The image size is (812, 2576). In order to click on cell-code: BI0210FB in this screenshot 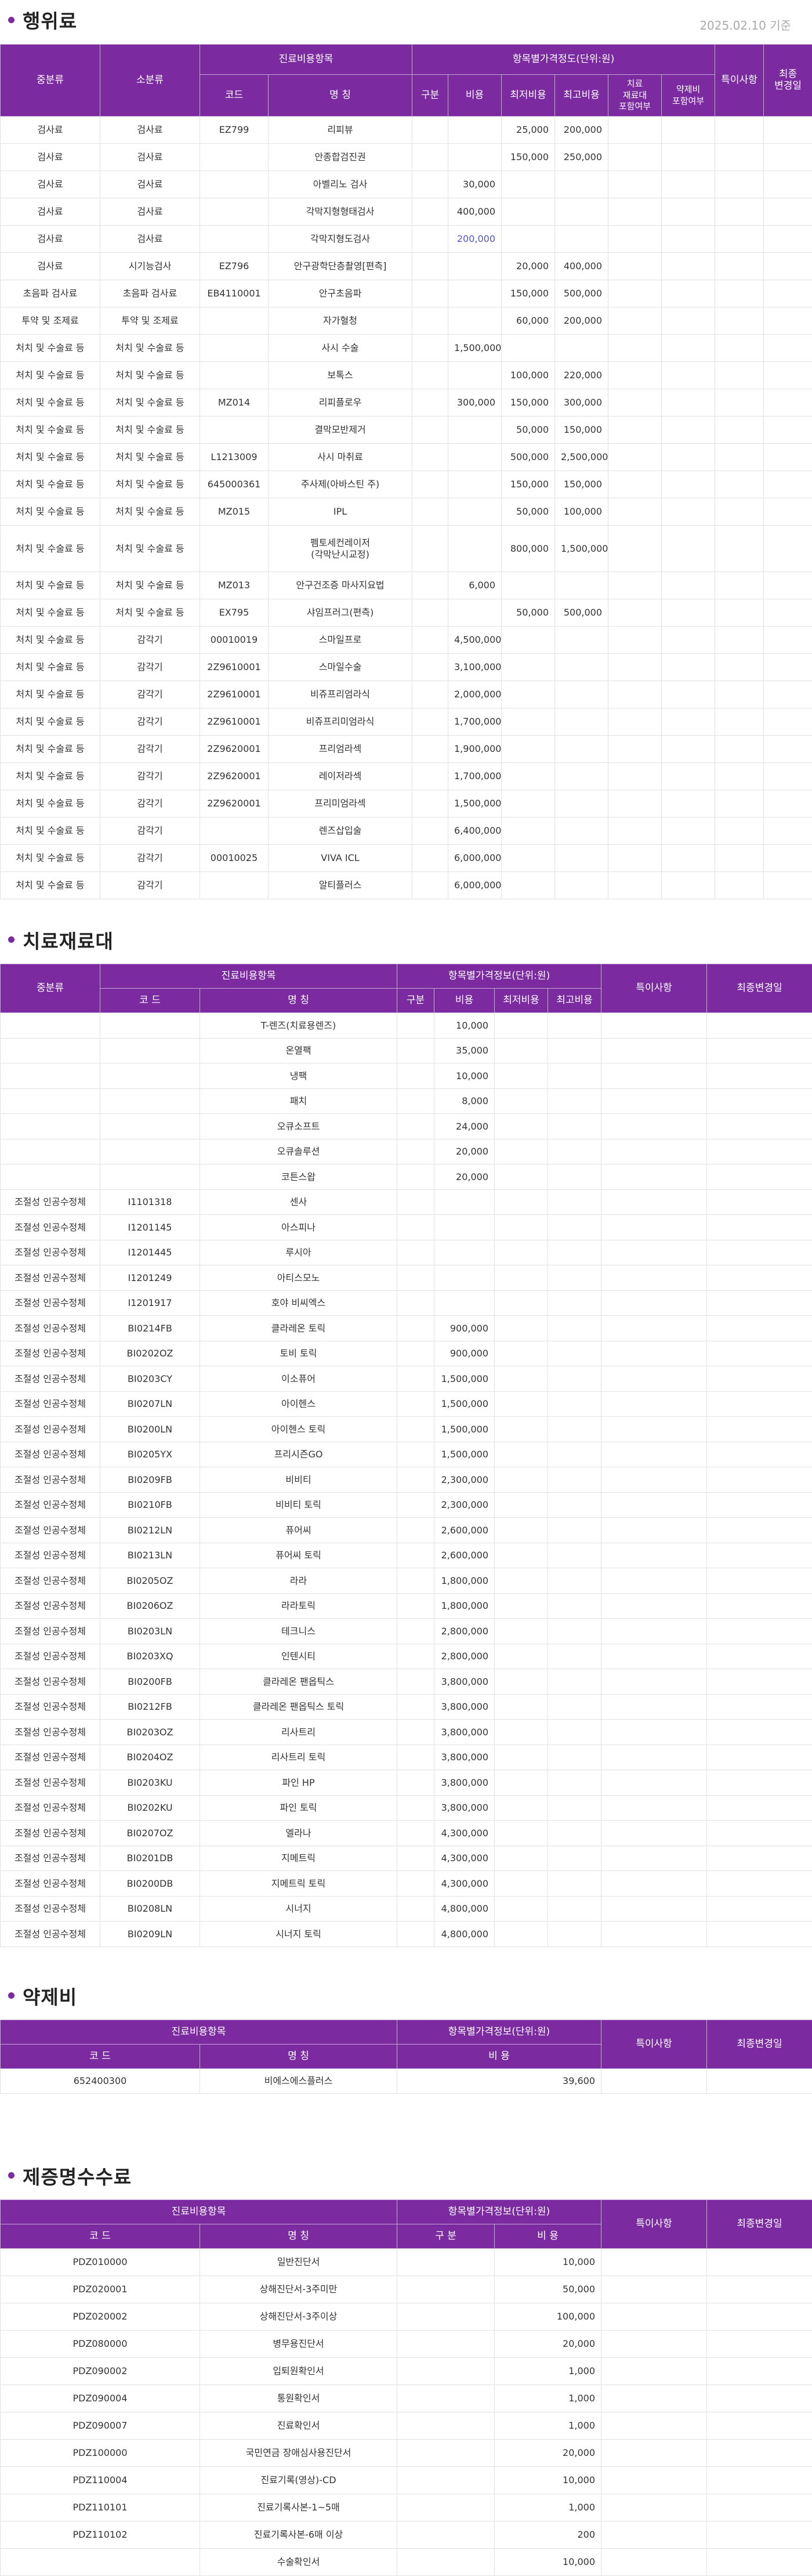, I will do `click(150, 1505)`.